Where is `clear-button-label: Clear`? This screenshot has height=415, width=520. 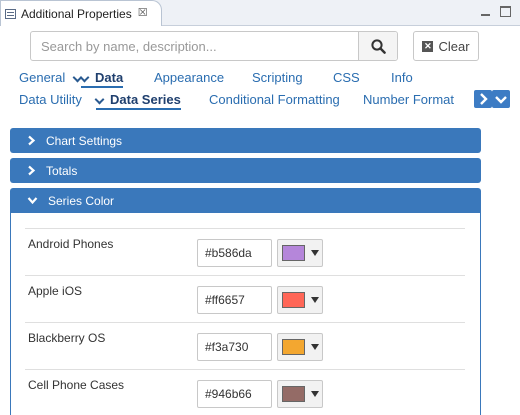
clear-button-label: Clear is located at coordinates (454, 46).